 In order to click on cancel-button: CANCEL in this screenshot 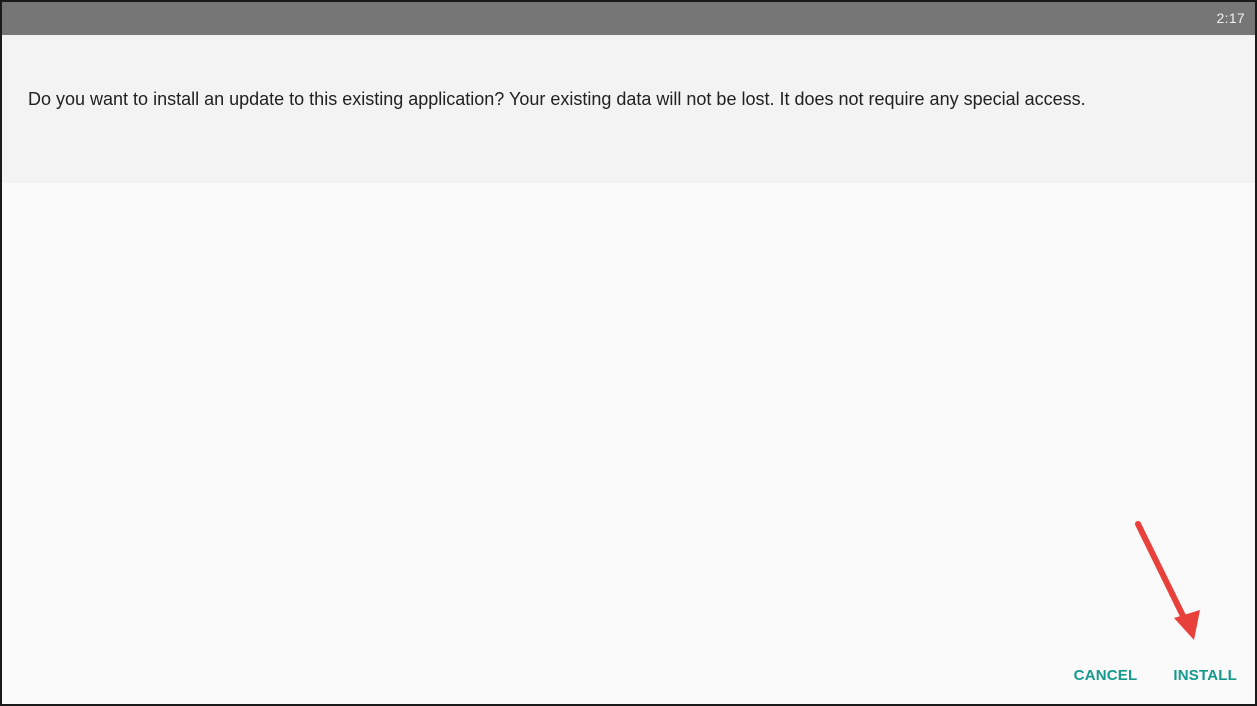, I will do `click(1106, 675)`.